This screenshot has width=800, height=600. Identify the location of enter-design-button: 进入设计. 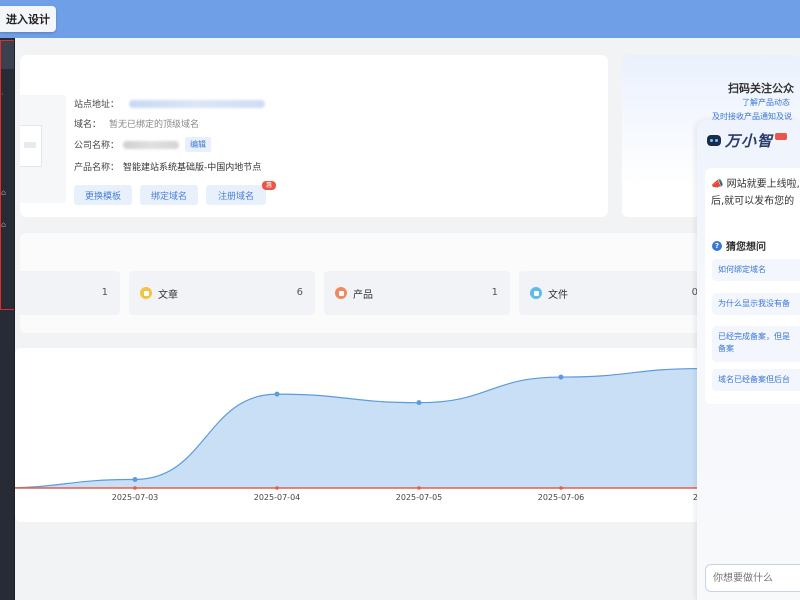
(28, 19).